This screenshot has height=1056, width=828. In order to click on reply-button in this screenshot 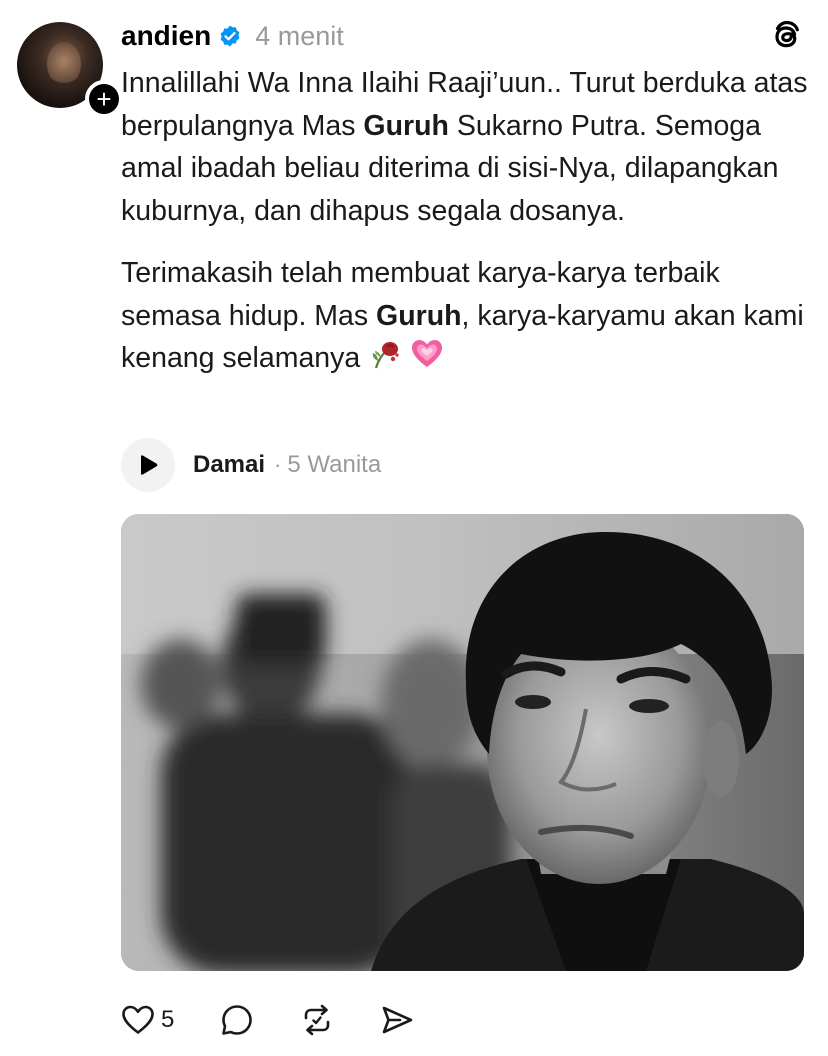, I will do `click(237, 1020)`.